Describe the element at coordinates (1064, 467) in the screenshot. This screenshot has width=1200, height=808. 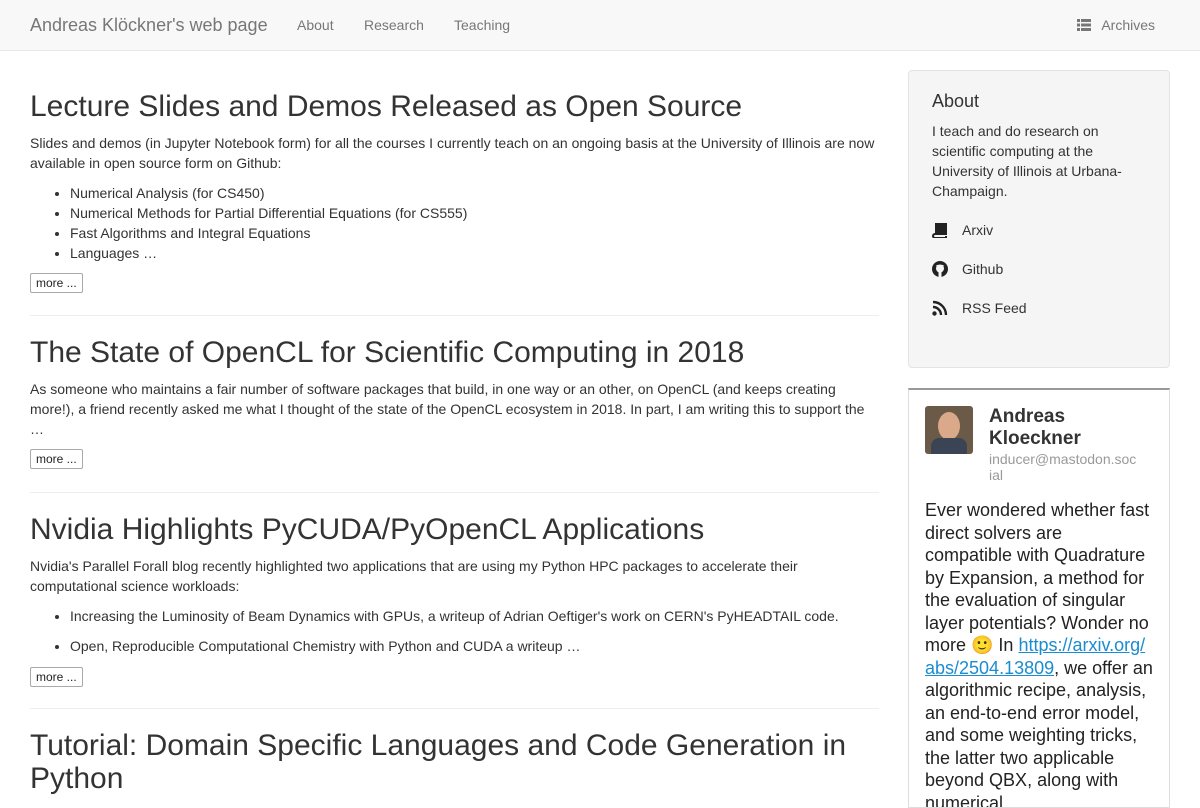
I see `mastodon-handle: inducer@mastodon.social` at that location.